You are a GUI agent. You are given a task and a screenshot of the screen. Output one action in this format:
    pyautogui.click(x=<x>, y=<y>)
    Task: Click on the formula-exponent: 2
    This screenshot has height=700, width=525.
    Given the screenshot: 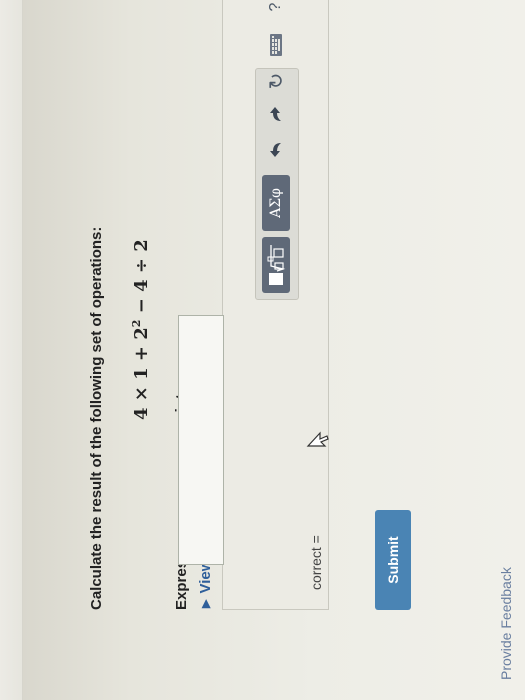 What is the action you would take?
    pyautogui.click(x=136, y=323)
    